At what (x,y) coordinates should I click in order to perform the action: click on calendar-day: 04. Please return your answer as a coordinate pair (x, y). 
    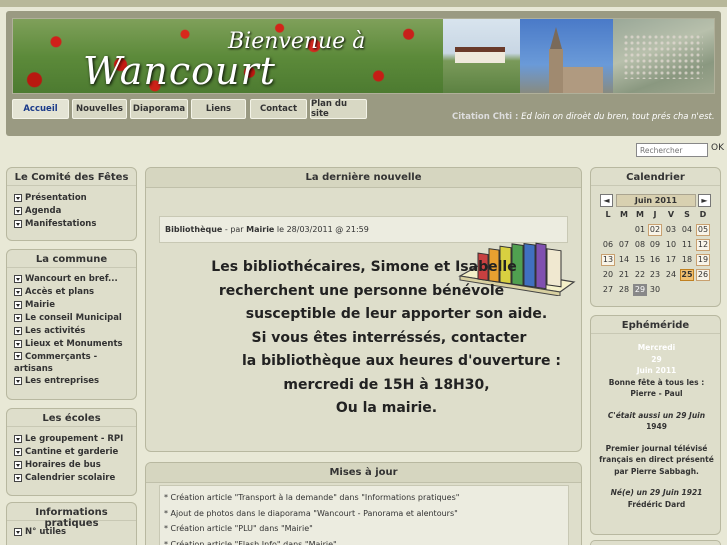
    Looking at the image, I should click on (687, 230).